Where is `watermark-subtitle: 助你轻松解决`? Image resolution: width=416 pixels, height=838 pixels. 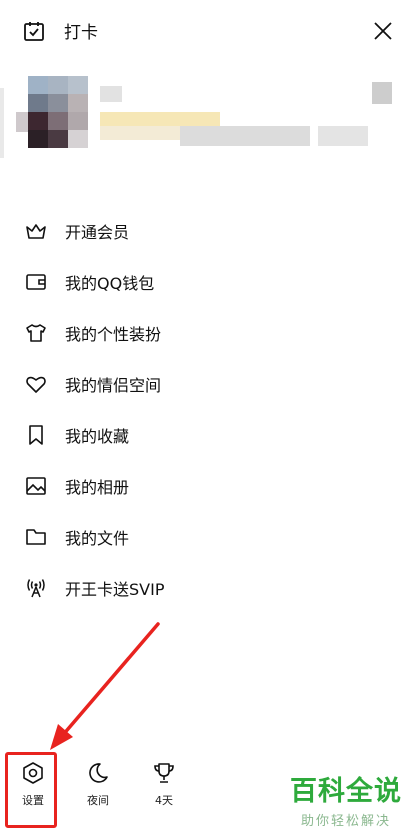 watermark-subtitle: 助你轻松解决 is located at coordinates (345, 821).